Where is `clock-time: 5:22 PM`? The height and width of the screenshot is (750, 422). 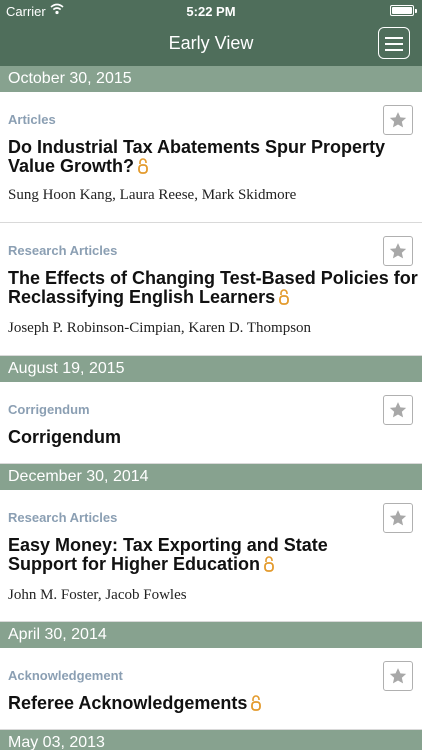
clock-time: 5:22 PM is located at coordinates (211, 11).